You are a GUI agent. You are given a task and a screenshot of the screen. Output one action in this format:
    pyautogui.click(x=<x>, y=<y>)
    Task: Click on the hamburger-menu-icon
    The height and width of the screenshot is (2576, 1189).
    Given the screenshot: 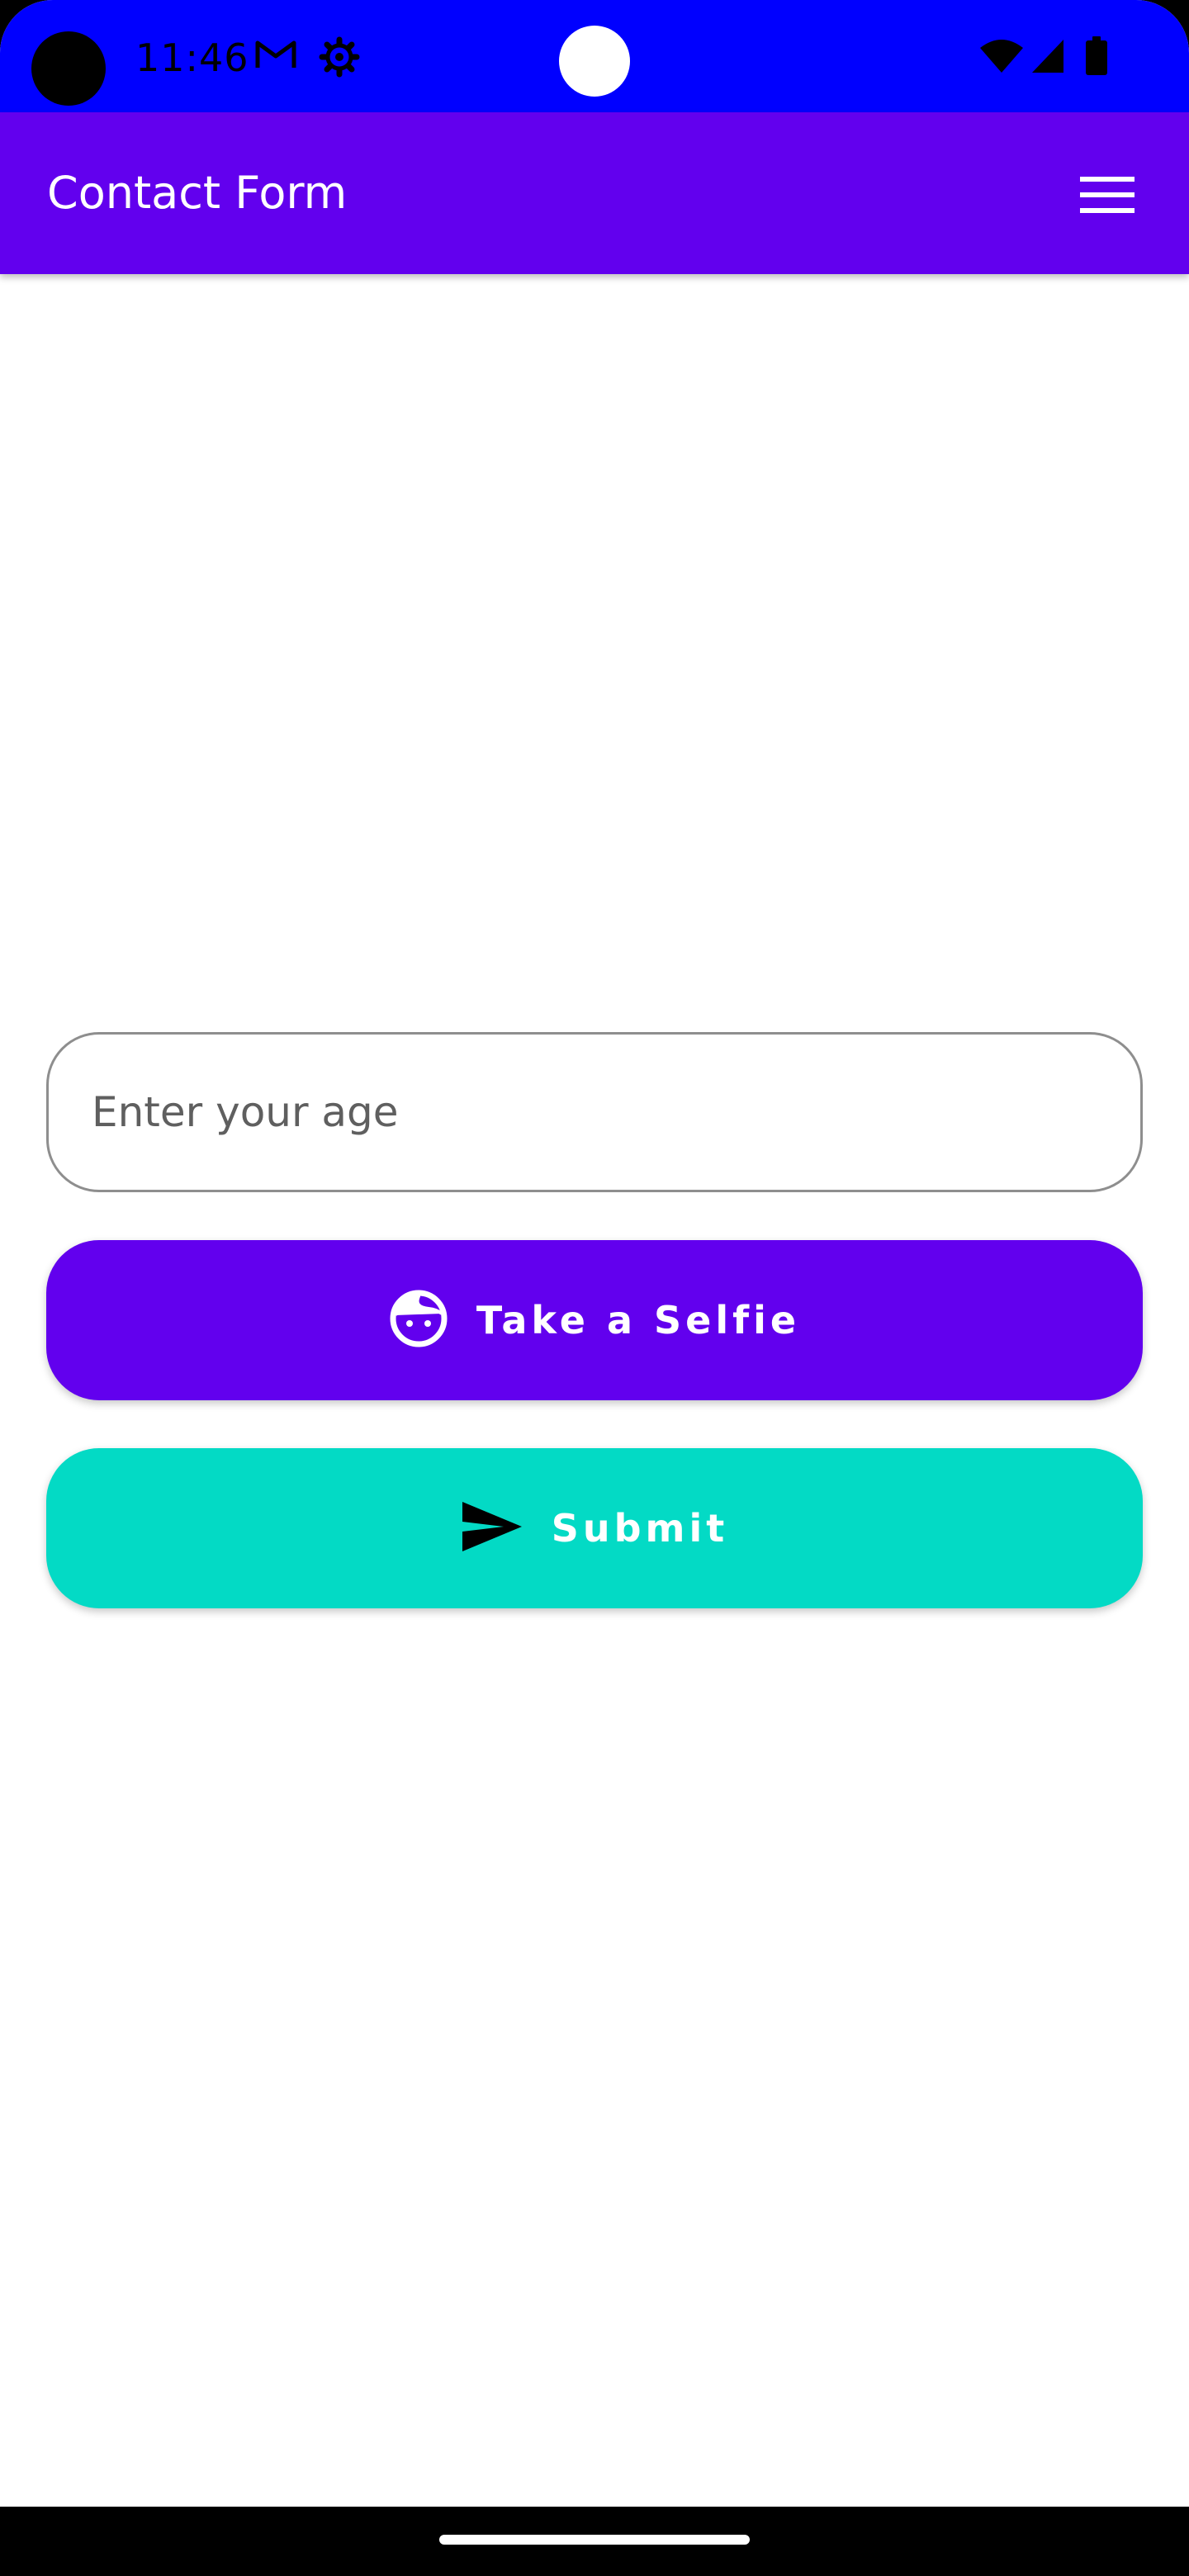 What is the action you would take?
    pyautogui.click(x=1108, y=195)
    